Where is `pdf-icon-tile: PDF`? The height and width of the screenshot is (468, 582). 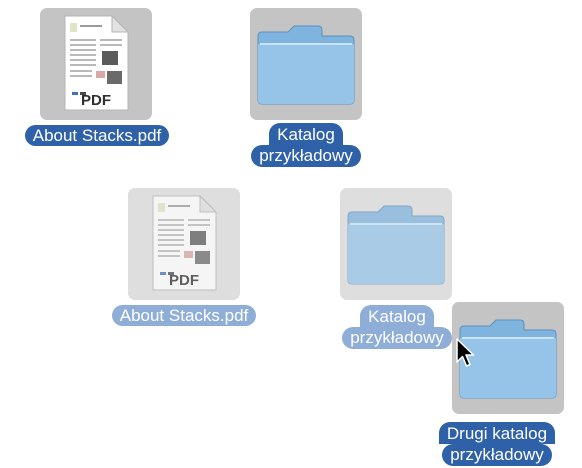
pdf-icon-tile: PDF is located at coordinates (96, 64).